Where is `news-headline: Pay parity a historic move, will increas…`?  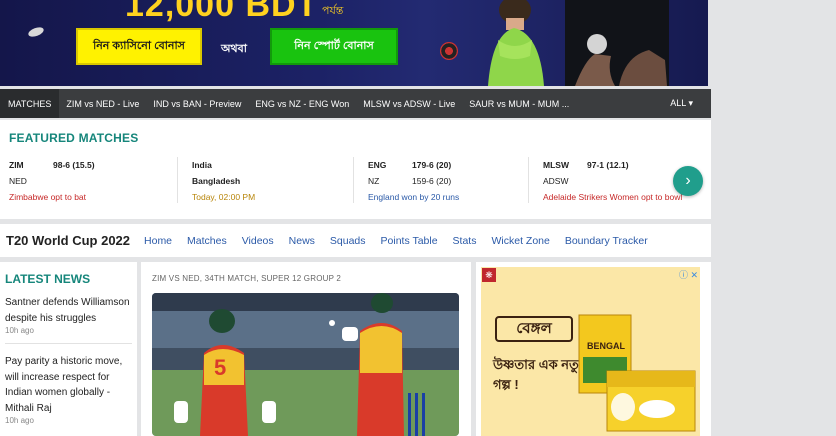 news-headline: Pay parity a historic move, will increas… is located at coordinates (68, 385).